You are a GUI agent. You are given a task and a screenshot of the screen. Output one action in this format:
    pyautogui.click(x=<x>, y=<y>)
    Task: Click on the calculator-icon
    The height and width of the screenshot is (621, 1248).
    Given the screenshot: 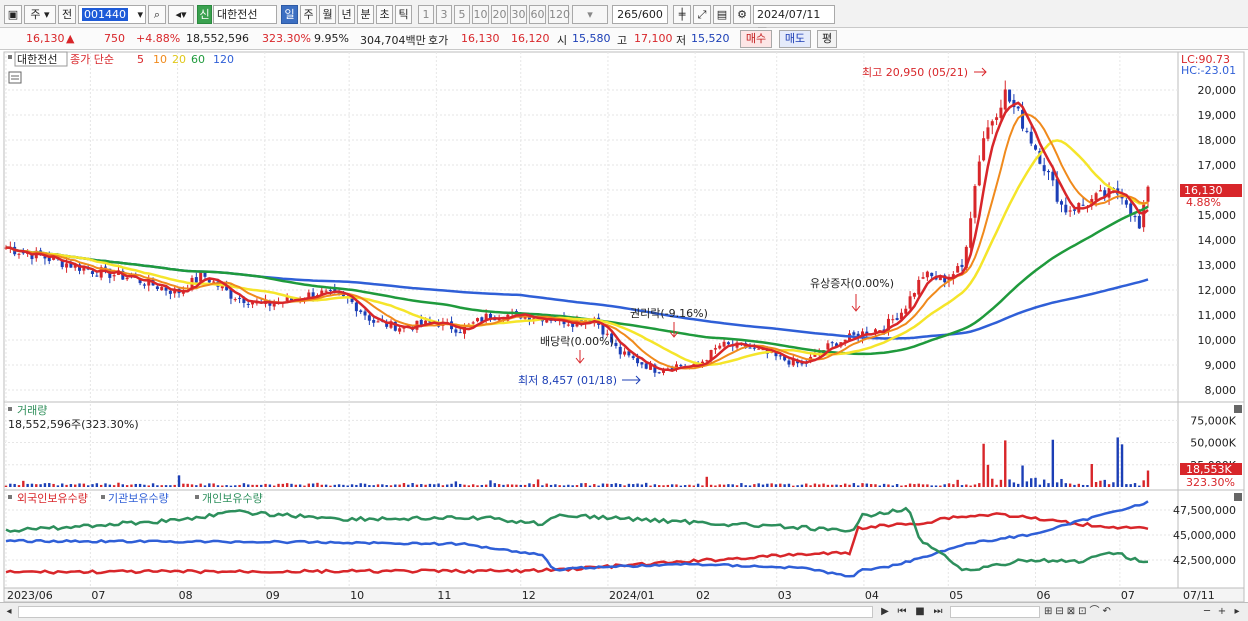 What is the action you would take?
    pyautogui.click(x=15, y=77)
    